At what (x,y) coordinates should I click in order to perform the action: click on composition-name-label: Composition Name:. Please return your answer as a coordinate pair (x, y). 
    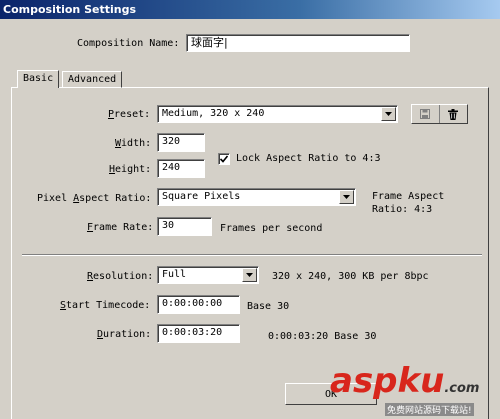
    Looking at the image, I should click on (128, 43).